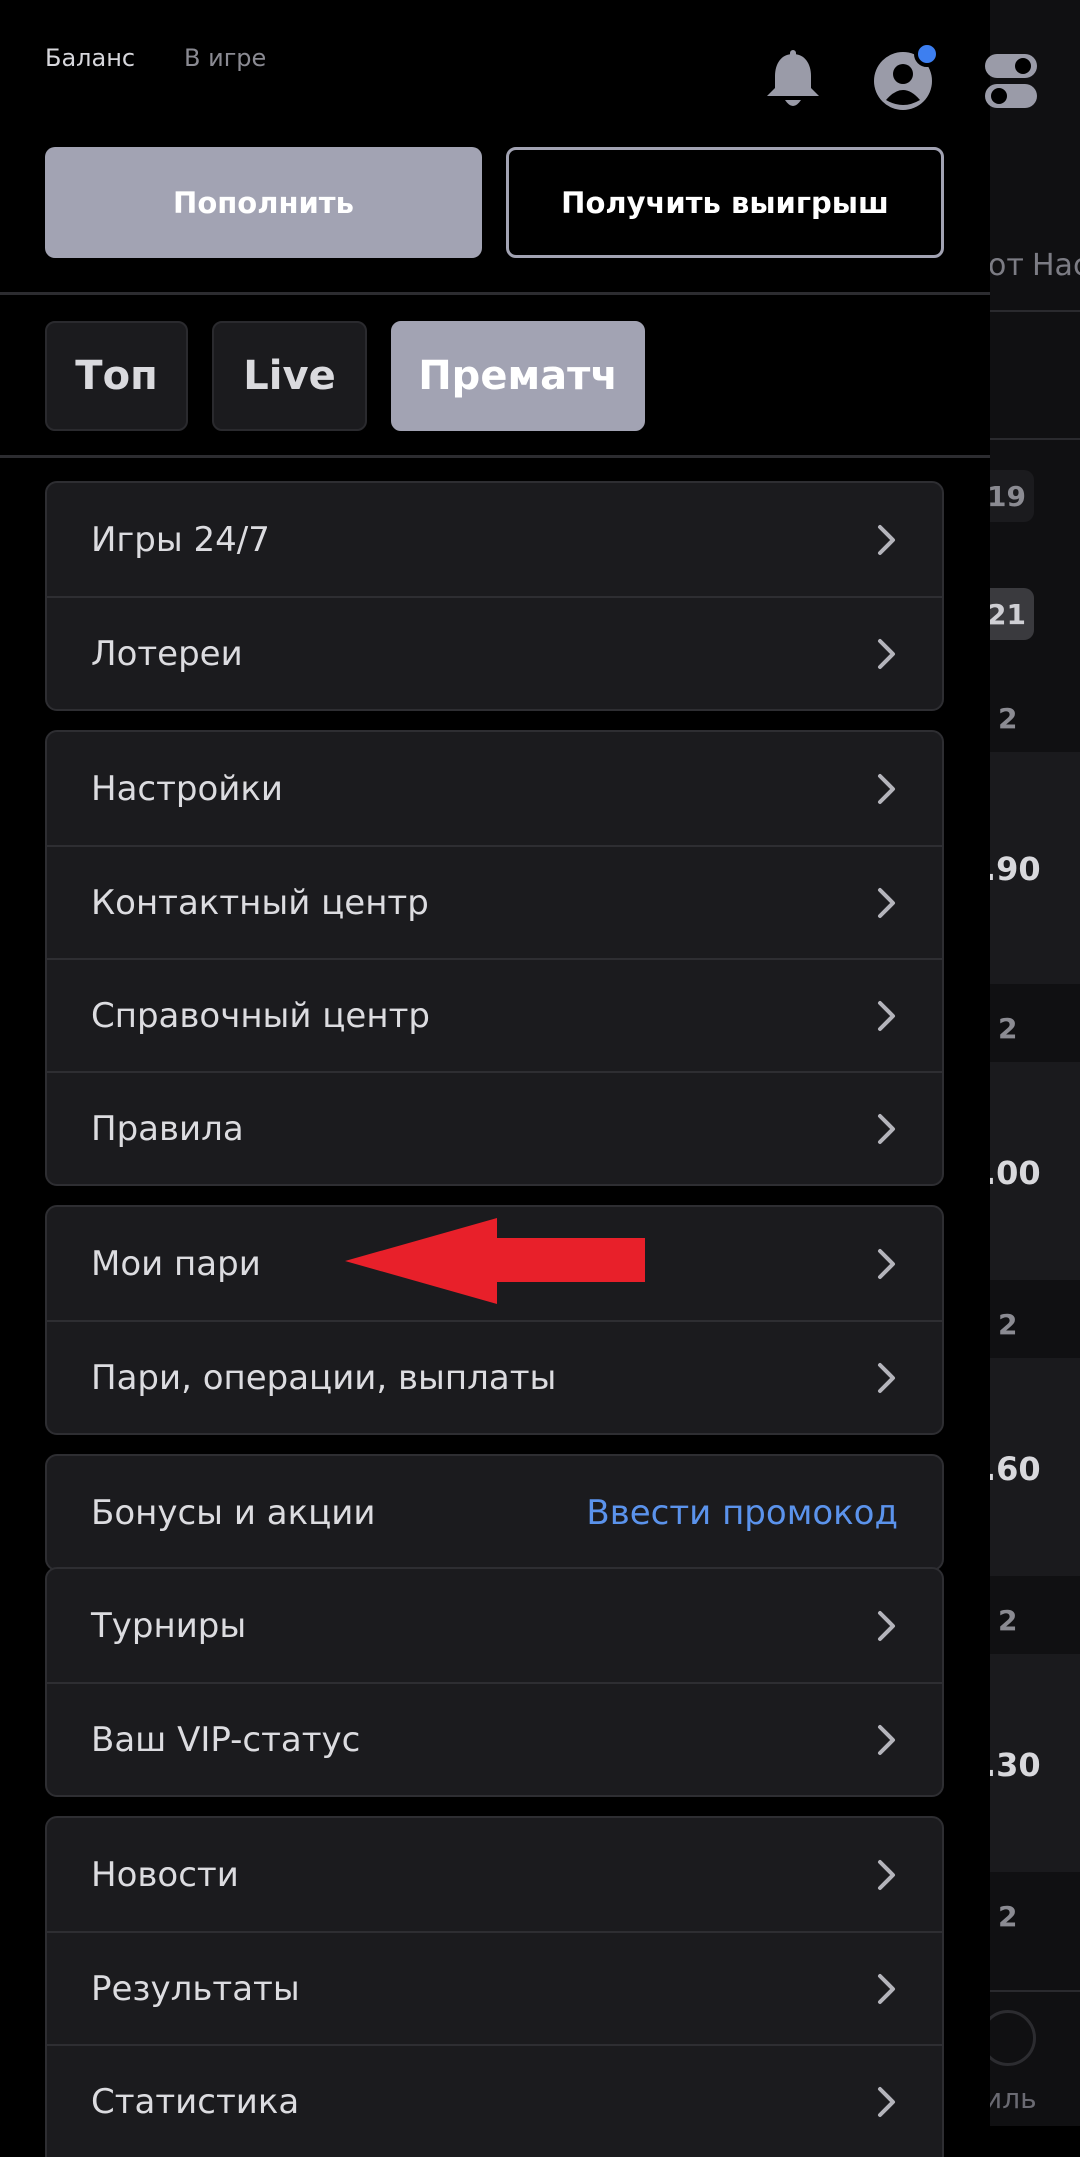 The image size is (1080, 2157). Describe the element at coordinates (1015, 1469) in the screenshot. I see `bg-odd: .60` at that location.